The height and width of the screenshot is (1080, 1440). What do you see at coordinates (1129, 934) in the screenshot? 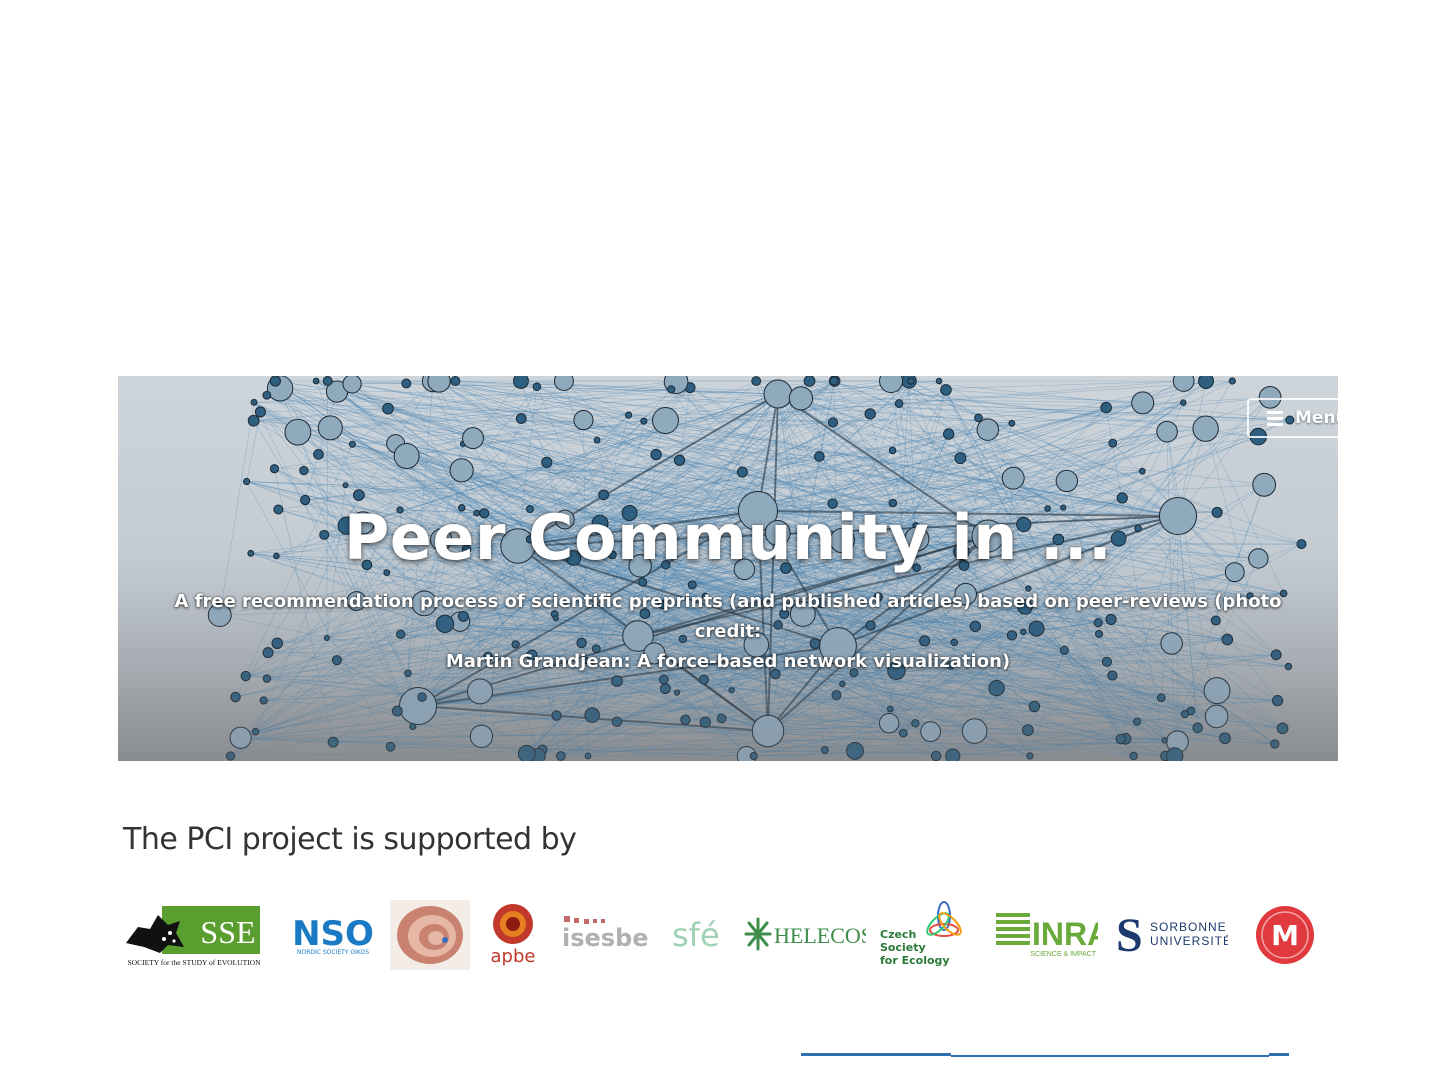
I see `svg-text: S` at bounding box center [1129, 934].